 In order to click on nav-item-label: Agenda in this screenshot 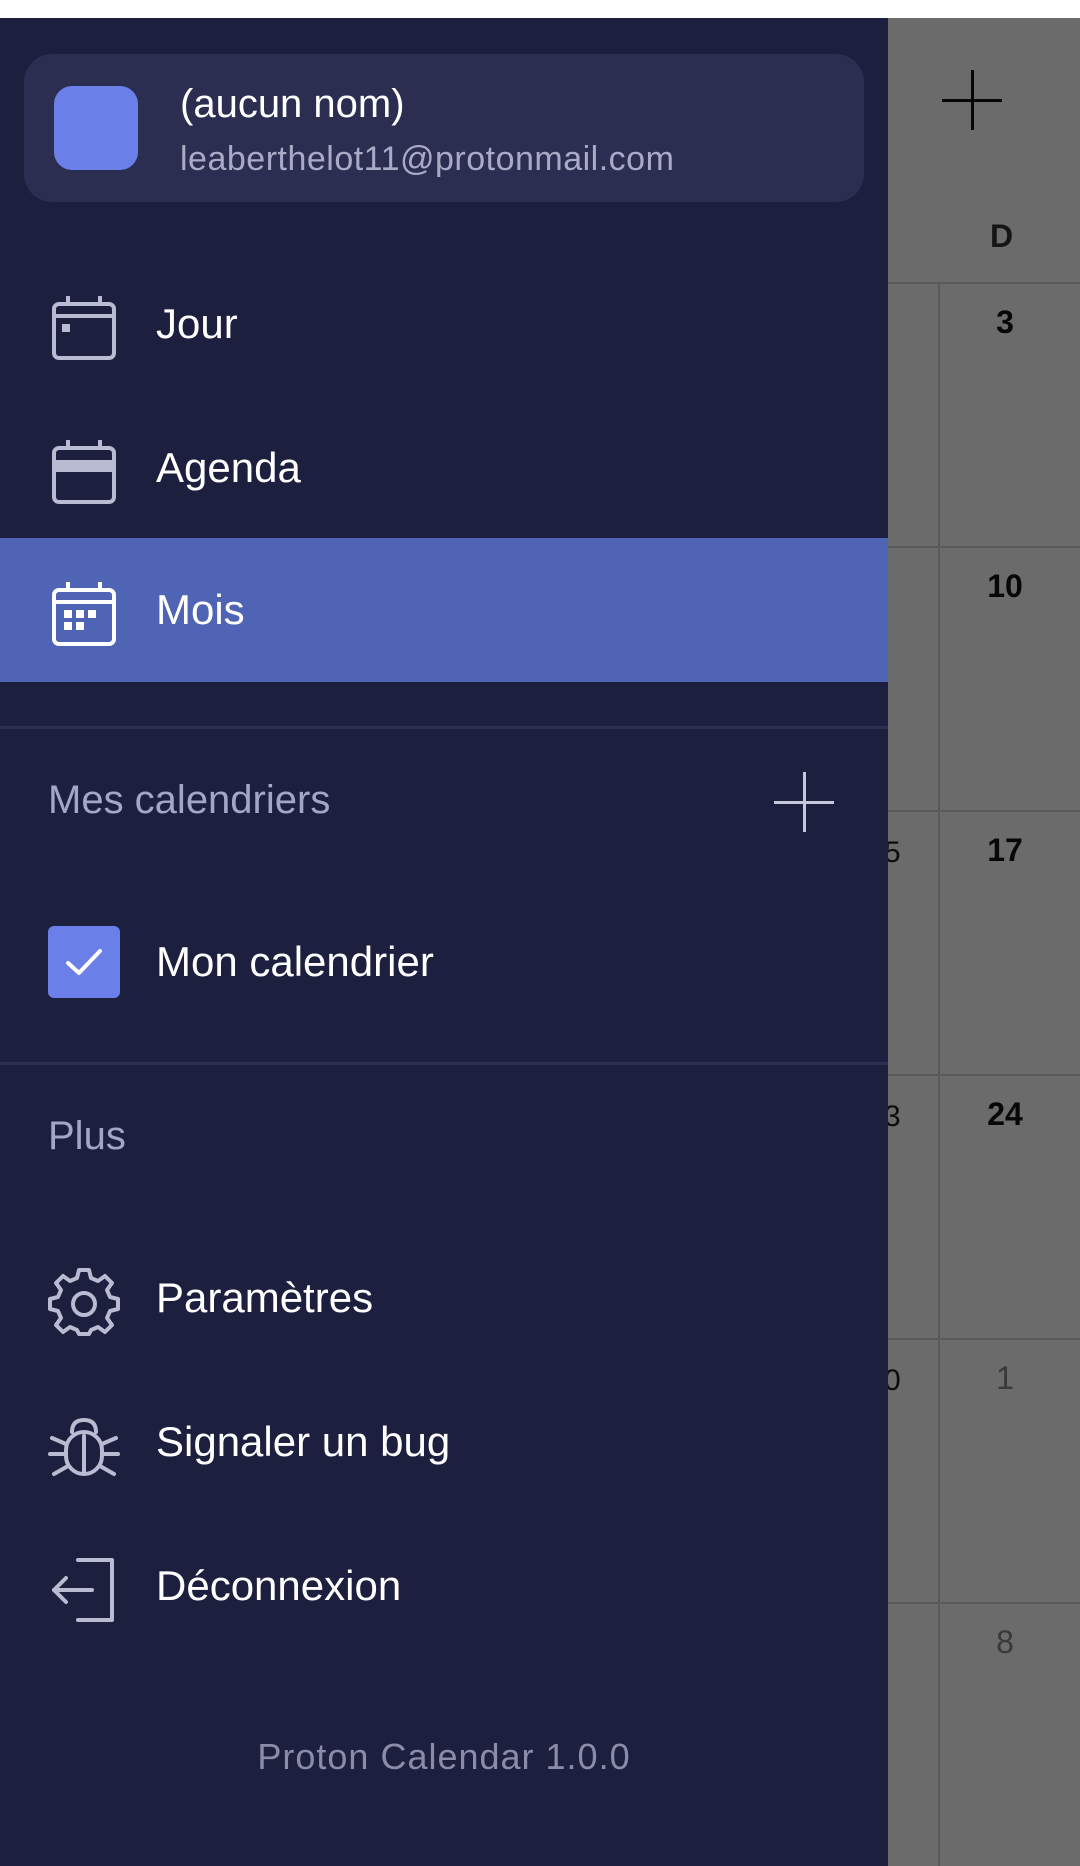, I will do `click(228, 467)`.